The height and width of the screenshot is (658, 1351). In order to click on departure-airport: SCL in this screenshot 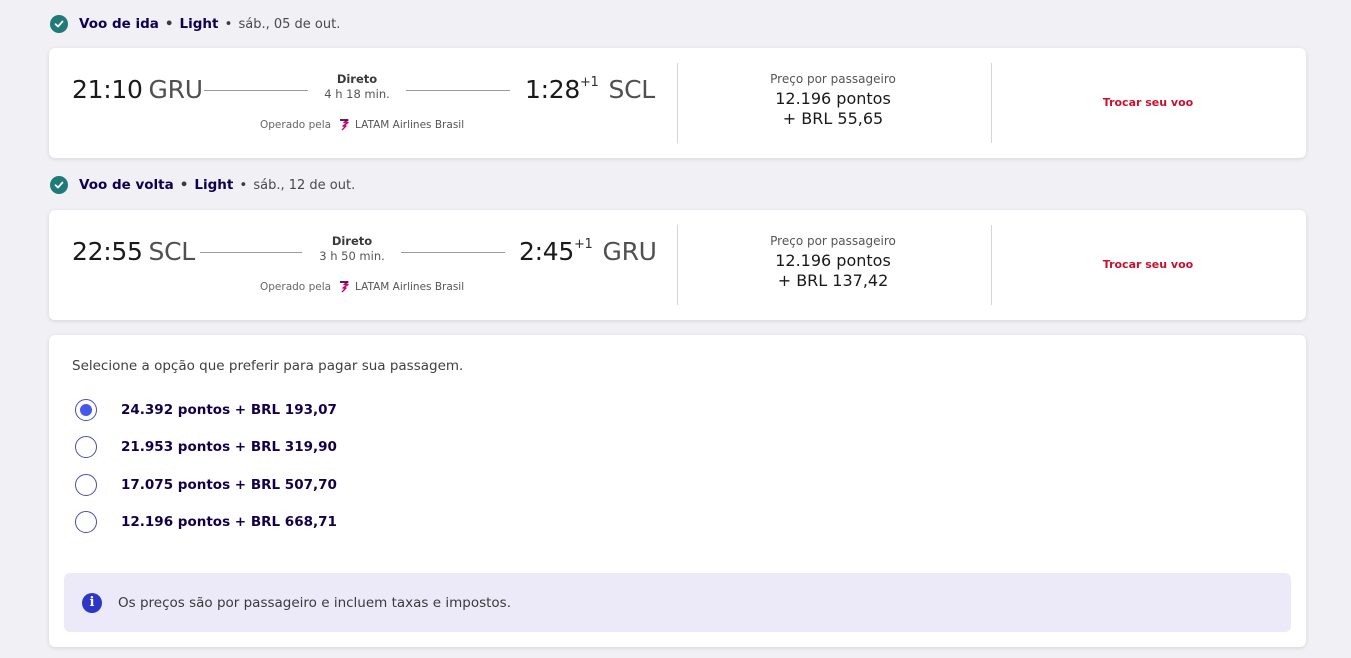, I will do `click(172, 251)`.